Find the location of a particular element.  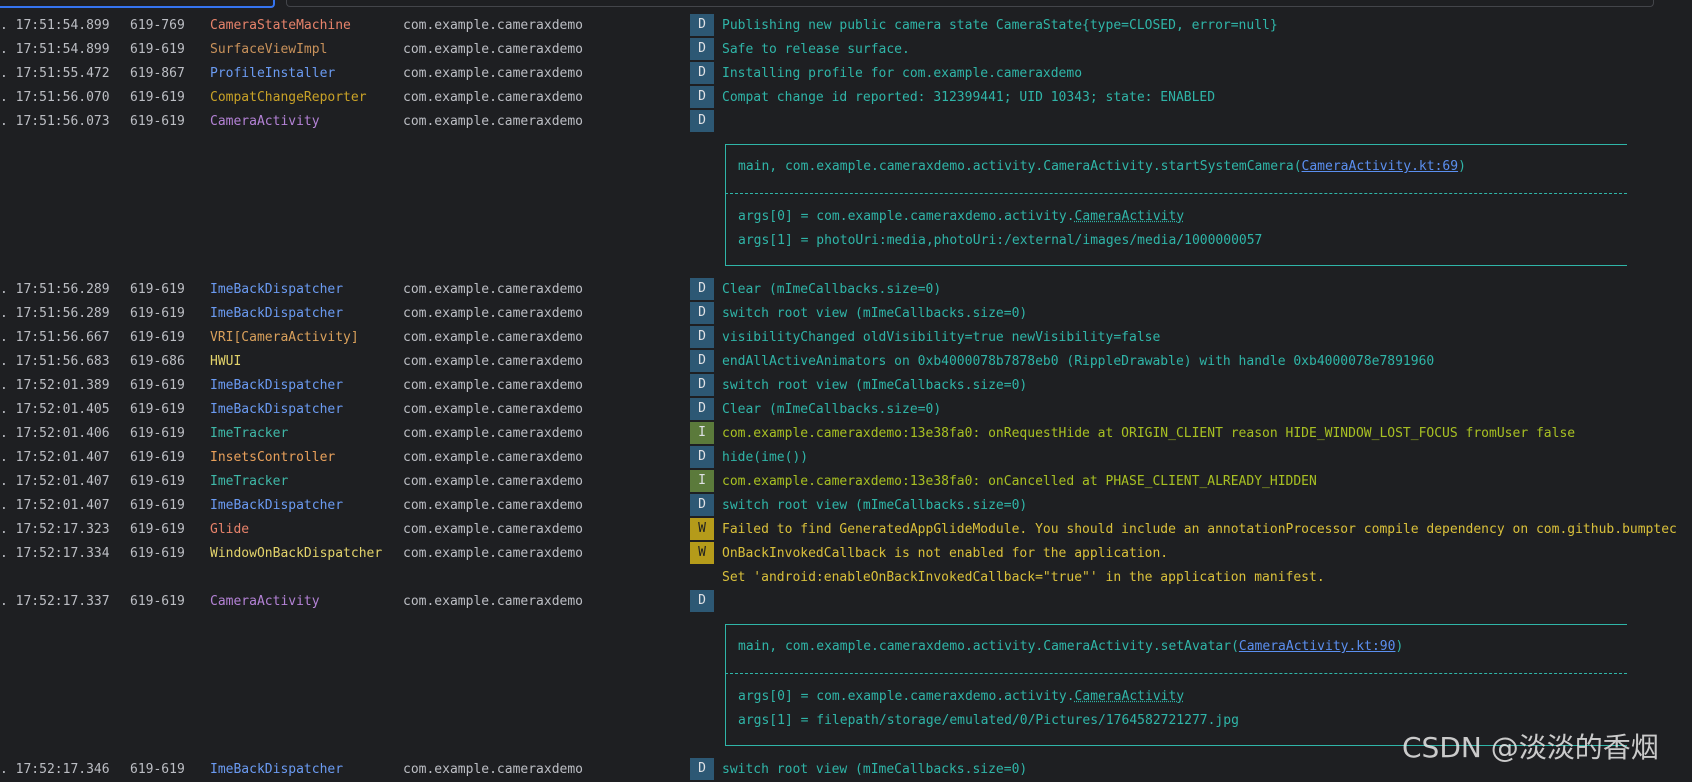

log-message: hide(ime()) is located at coordinates (765, 457).